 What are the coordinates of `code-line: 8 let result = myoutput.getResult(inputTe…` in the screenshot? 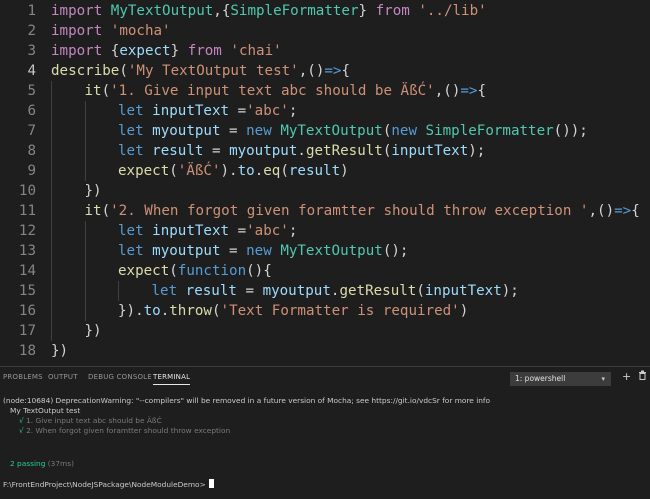 It's located at (325, 151).